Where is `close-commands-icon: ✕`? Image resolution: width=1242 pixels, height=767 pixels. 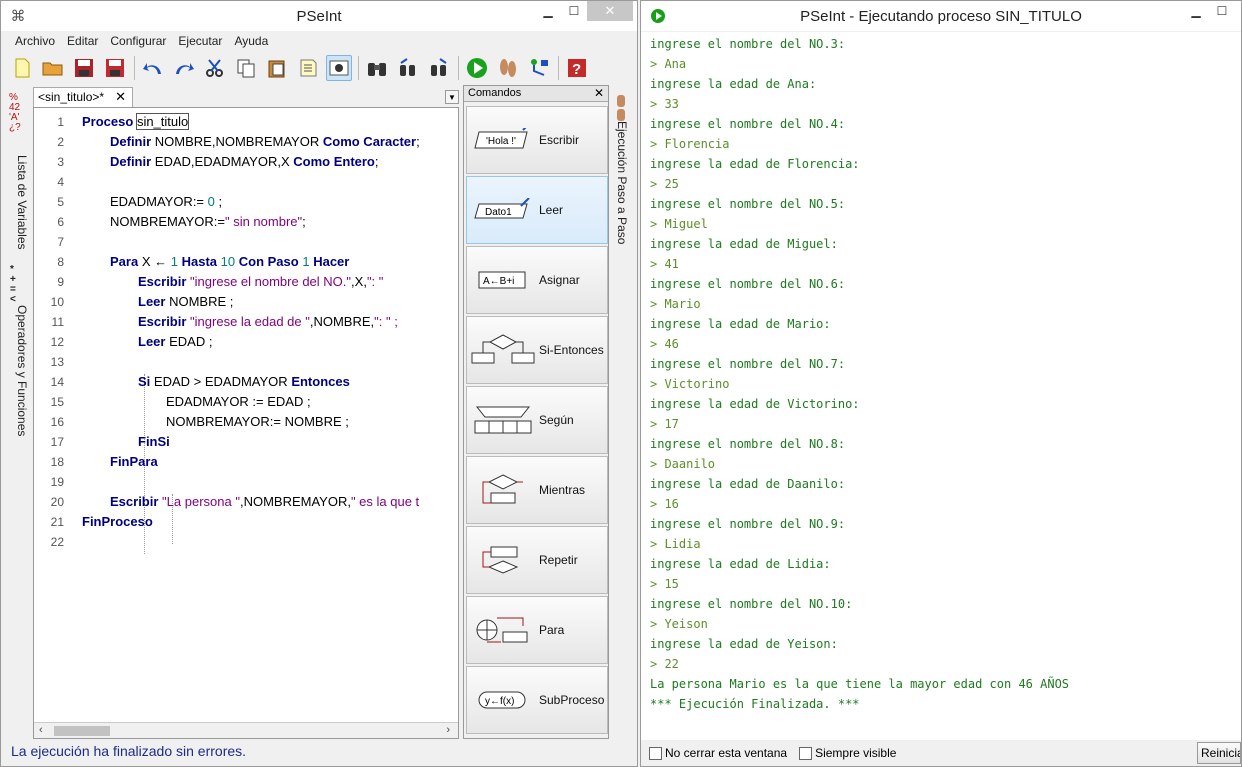 close-commands-icon: ✕ is located at coordinates (599, 93).